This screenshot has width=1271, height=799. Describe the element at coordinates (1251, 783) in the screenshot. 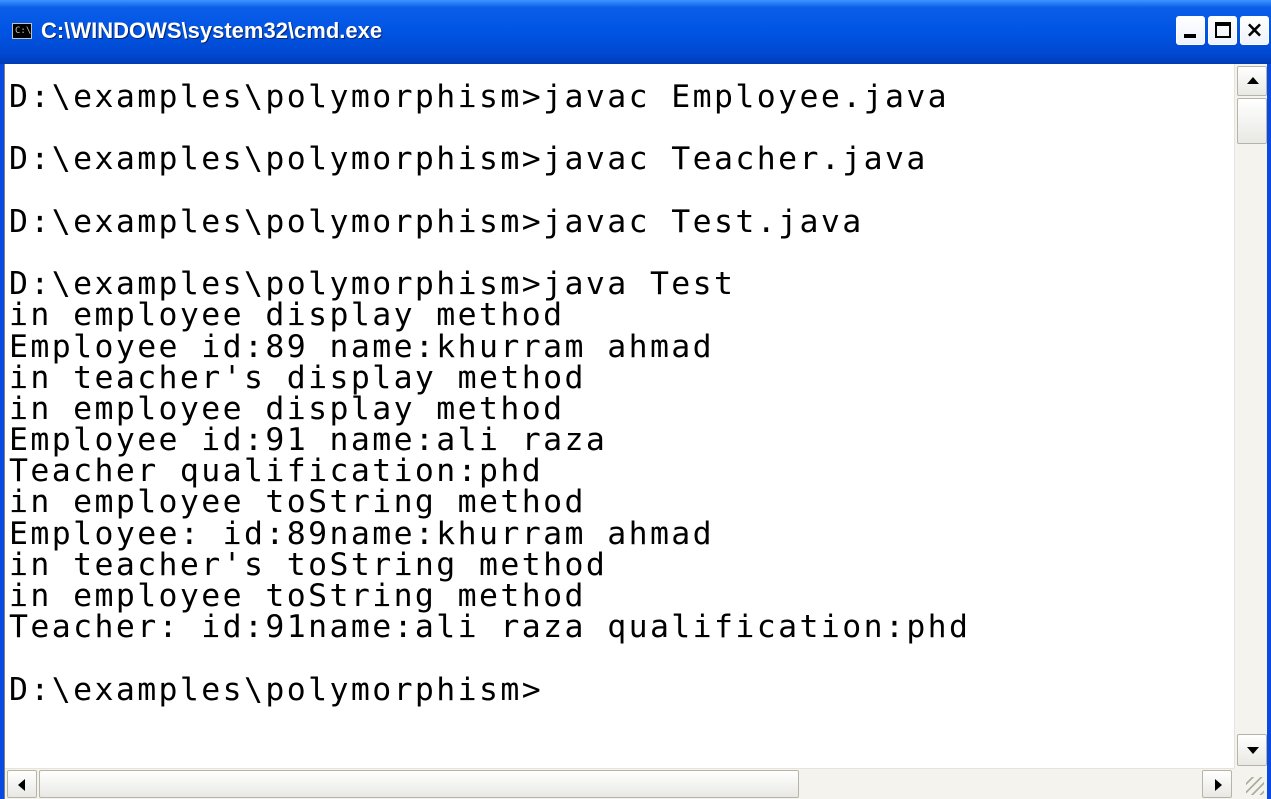

I see `resize-grip` at that location.